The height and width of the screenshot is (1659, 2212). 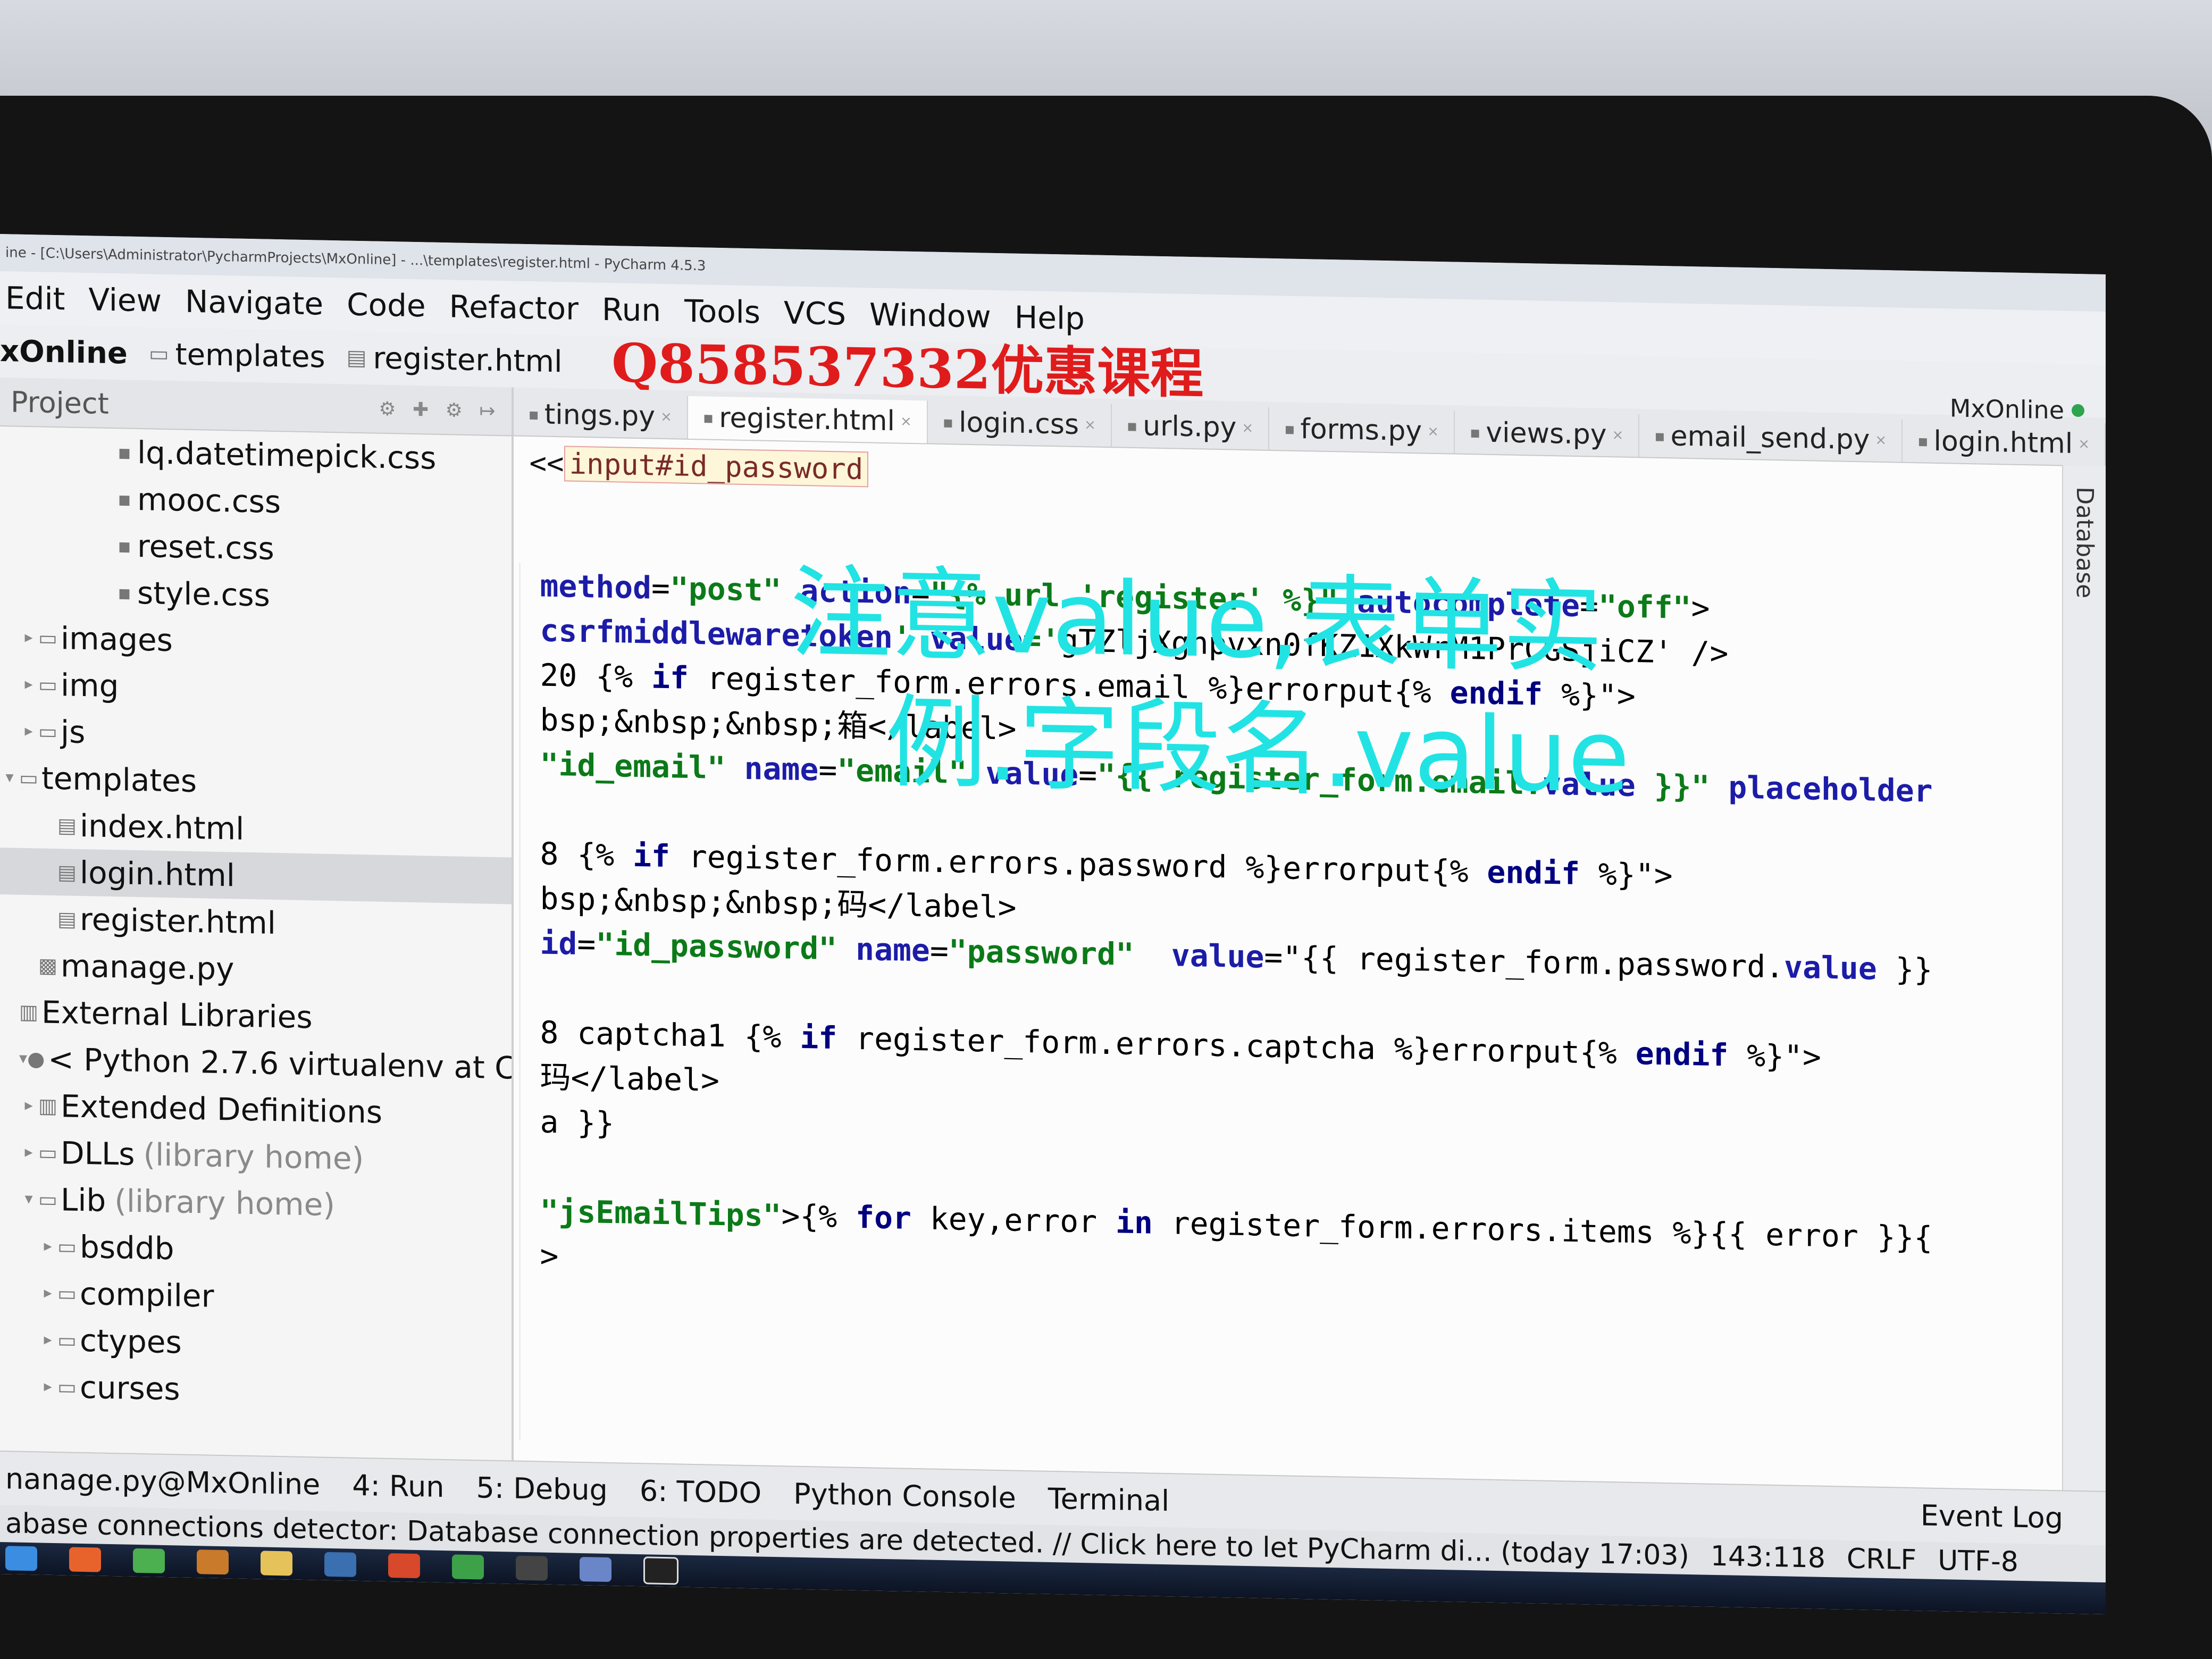 What do you see at coordinates (398, 1485) in the screenshot?
I see `tool-run: 4: Run` at bounding box center [398, 1485].